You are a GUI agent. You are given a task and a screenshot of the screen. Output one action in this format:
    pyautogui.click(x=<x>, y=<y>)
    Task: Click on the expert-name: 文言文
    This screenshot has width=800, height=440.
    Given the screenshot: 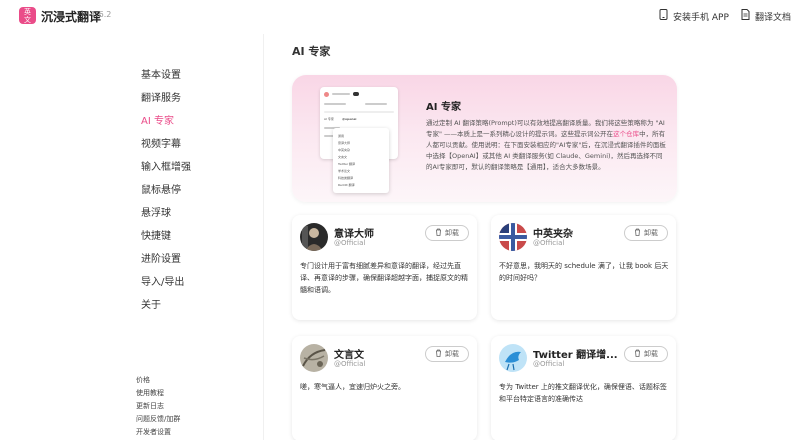 What is the action you would take?
    pyautogui.click(x=349, y=355)
    